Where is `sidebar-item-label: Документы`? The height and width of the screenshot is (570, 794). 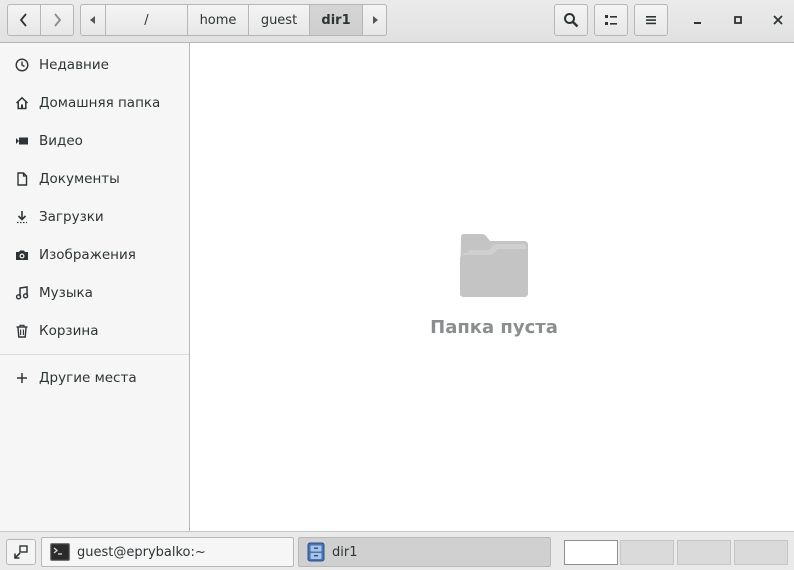 sidebar-item-label: Документы is located at coordinates (79, 179).